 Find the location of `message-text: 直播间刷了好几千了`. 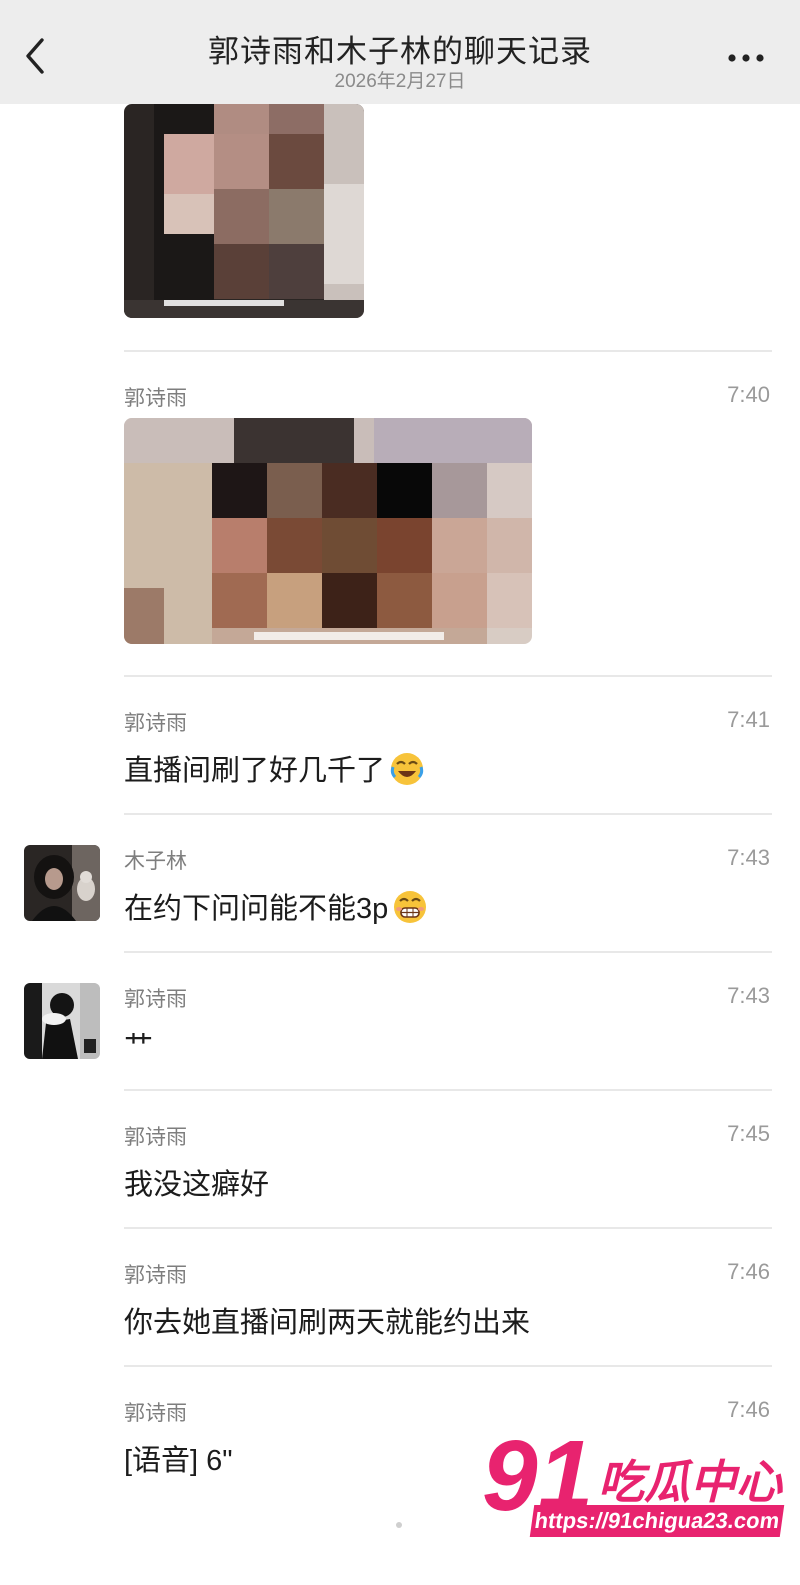

message-text: 直播间刷了好几千了 is located at coordinates (274, 771).